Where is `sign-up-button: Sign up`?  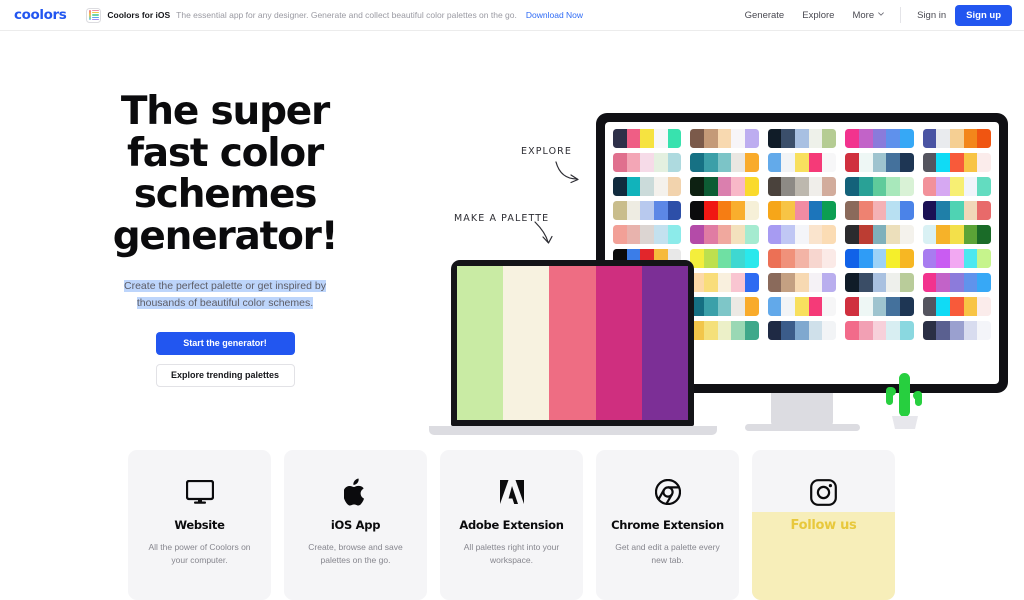 sign-up-button: Sign up is located at coordinates (983, 15).